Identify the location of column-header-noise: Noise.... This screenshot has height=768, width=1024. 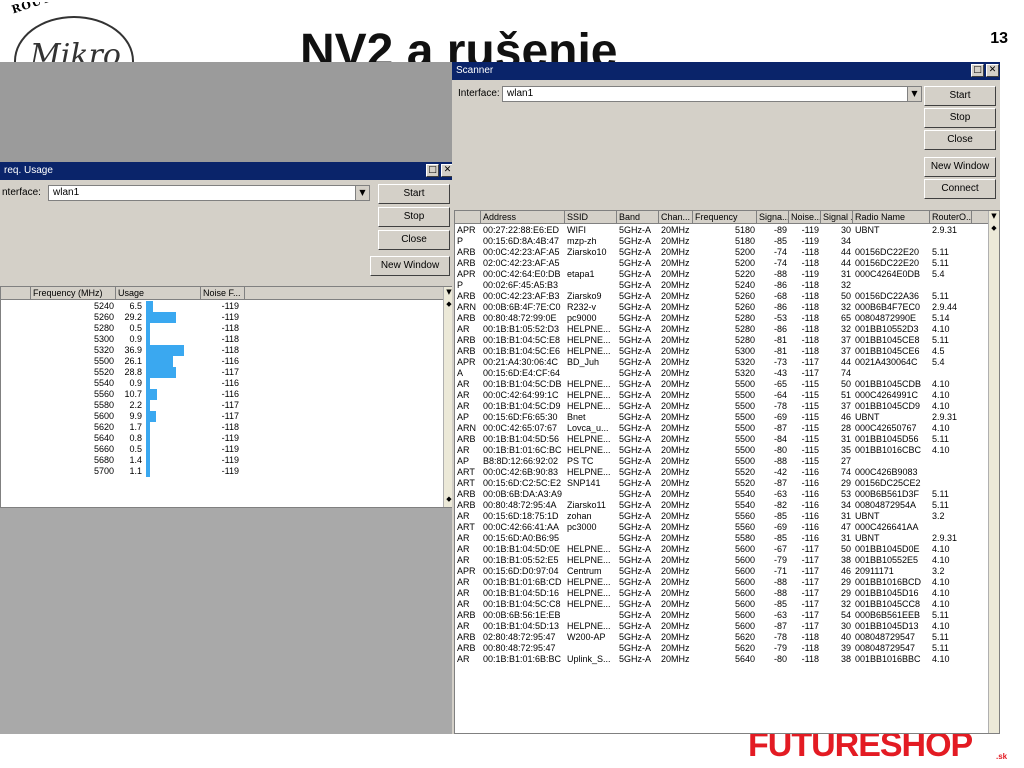
(805, 217).